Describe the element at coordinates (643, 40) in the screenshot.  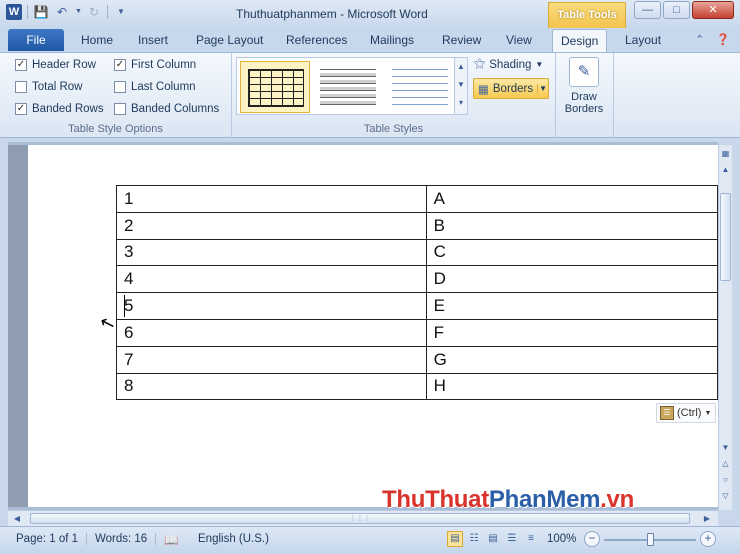
I see `tab-layout: Layout` at that location.